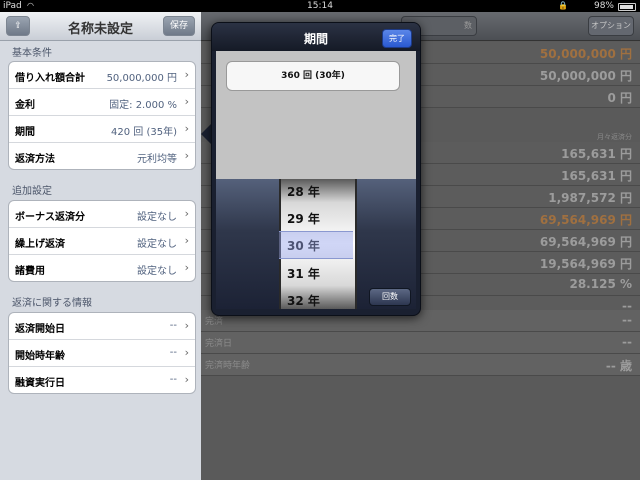 The height and width of the screenshot is (480, 640). What do you see at coordinates (157, 159) in the screenshot?
I see `row-value: 元利均等` at bounding box center [157, 159].